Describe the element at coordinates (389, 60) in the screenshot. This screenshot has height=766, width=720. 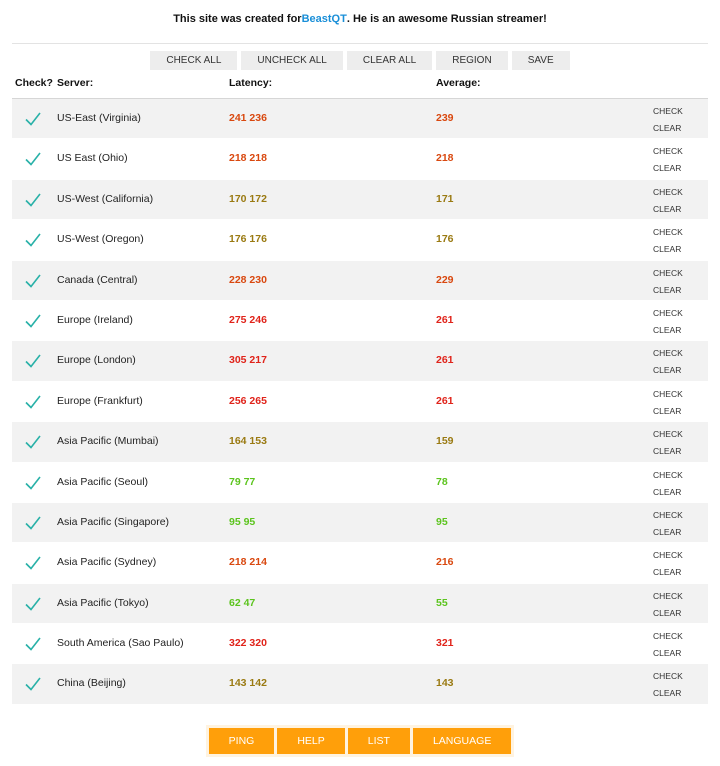
I see `clear-all-button: CLEAR ALL` at that location.